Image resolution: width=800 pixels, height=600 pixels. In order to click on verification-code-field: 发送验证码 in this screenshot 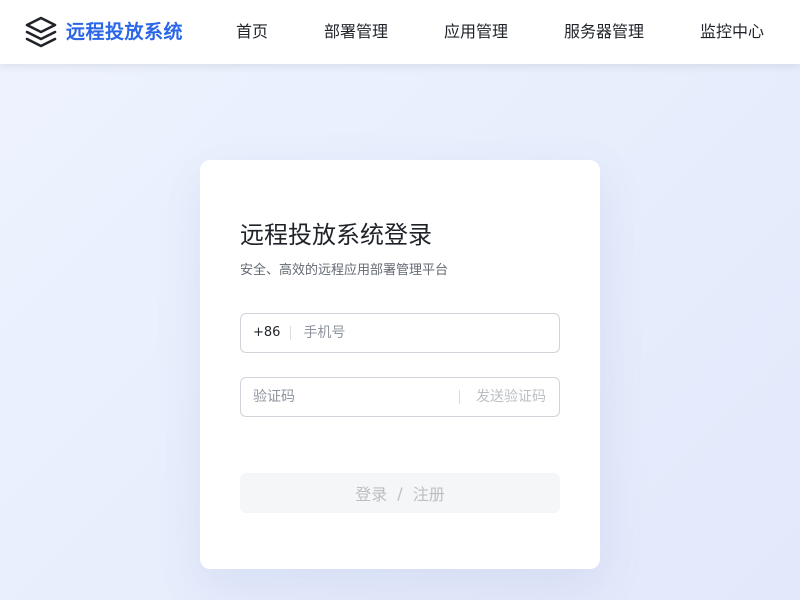, I will do `click(400, 397)`.